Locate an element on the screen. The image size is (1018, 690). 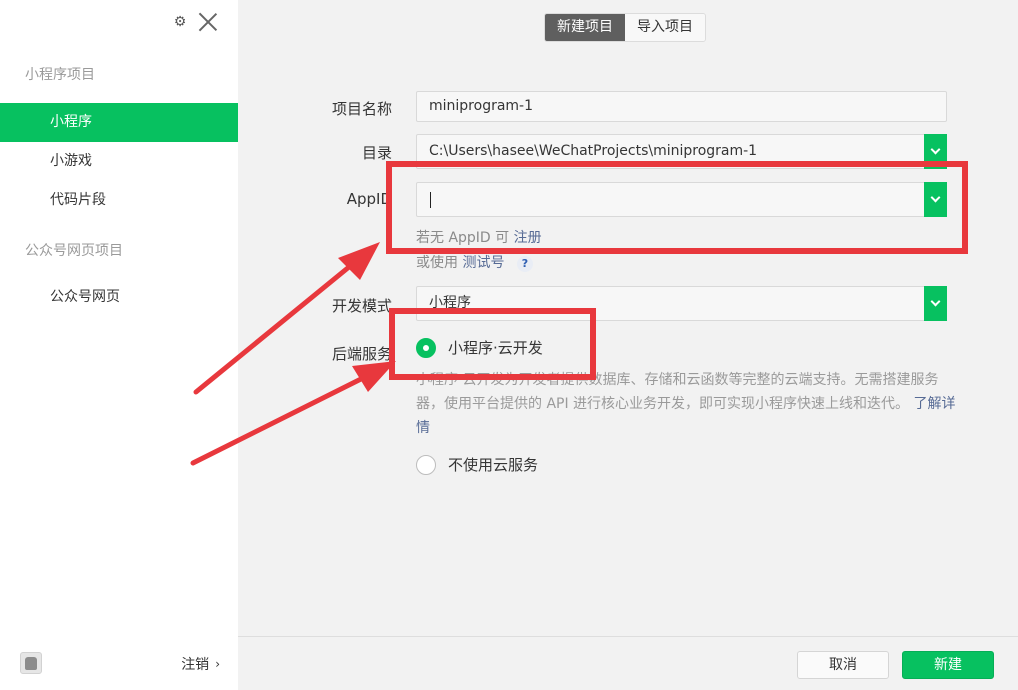
logout-label: 注销 is located at coordinates (195, 665).